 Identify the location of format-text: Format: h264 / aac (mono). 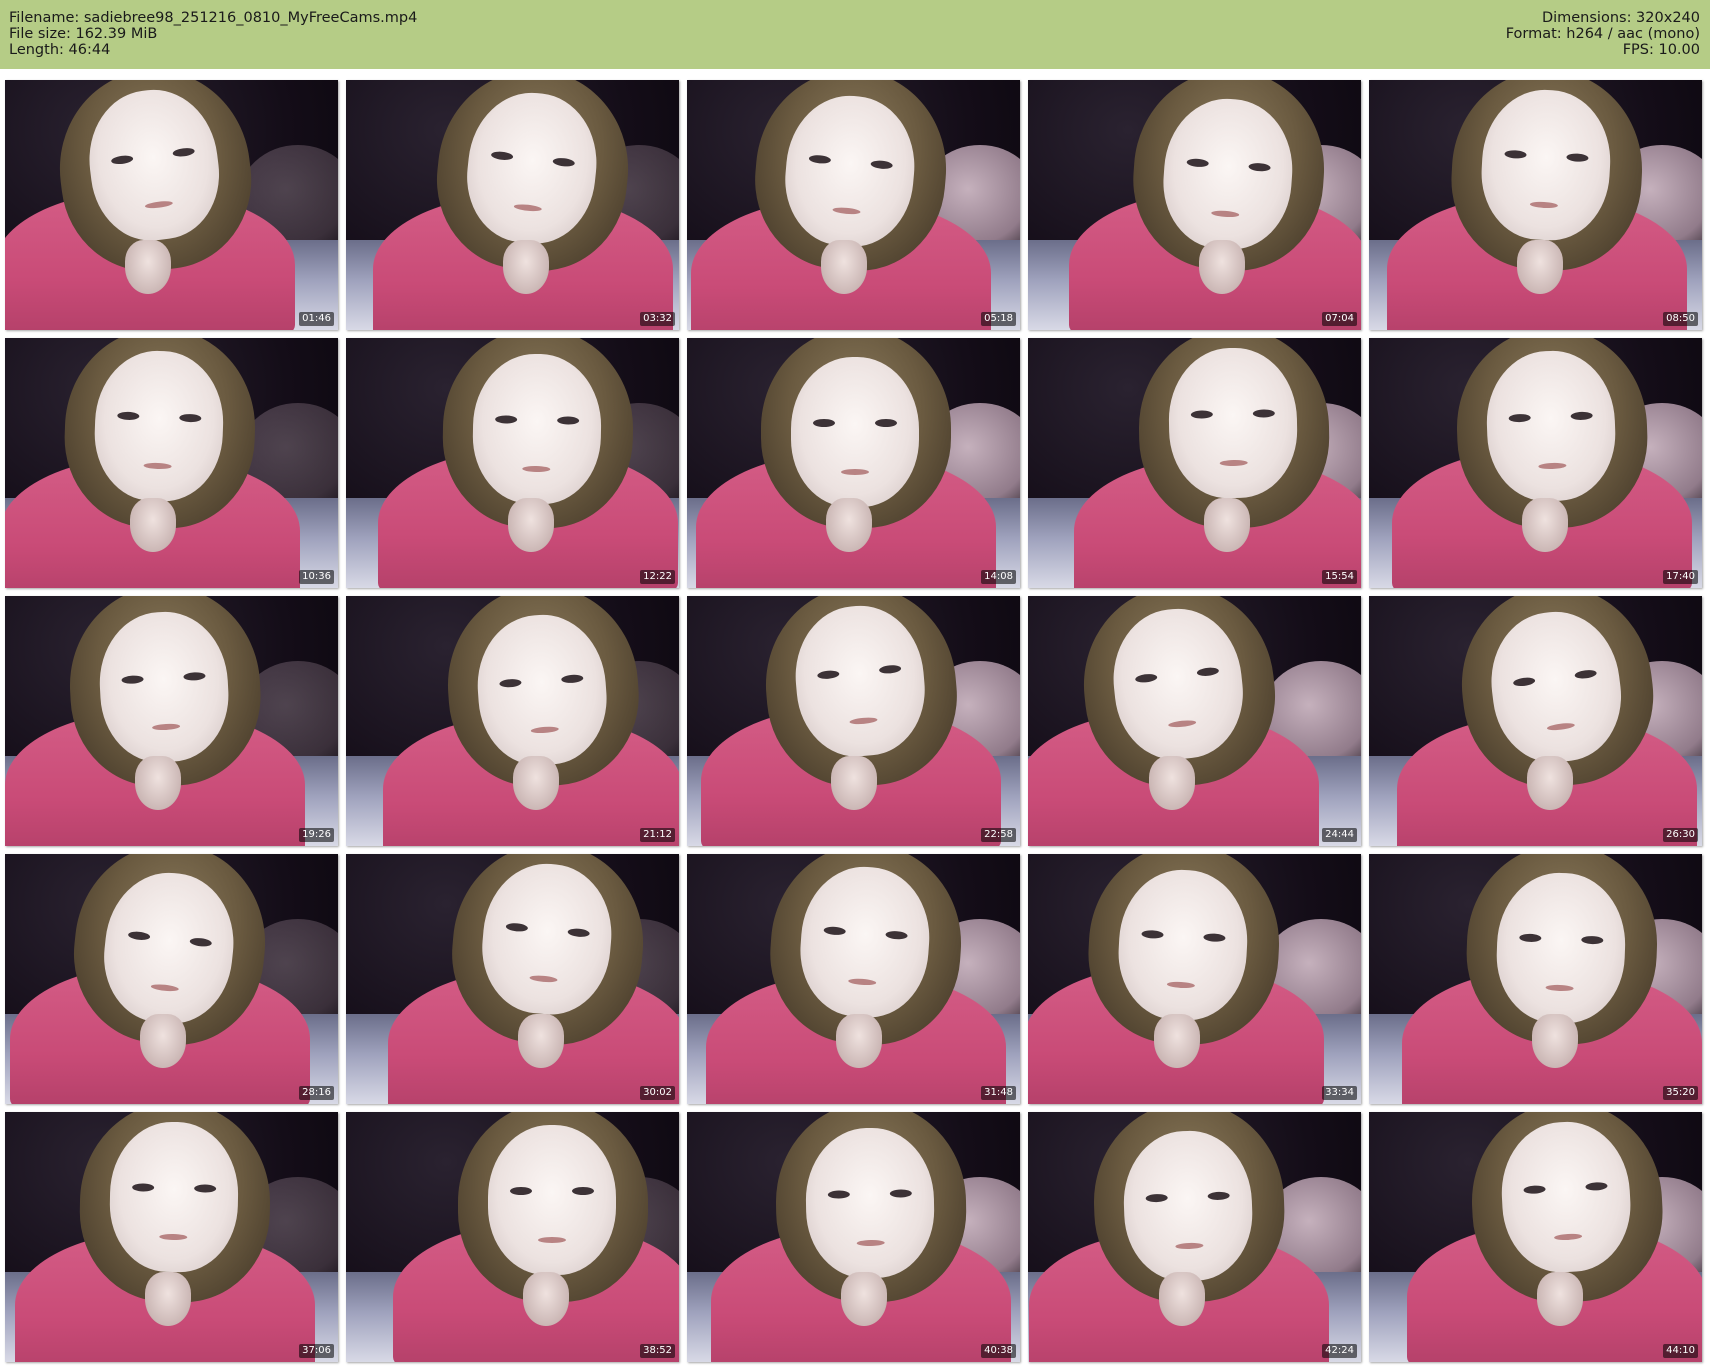
(1602, 34).